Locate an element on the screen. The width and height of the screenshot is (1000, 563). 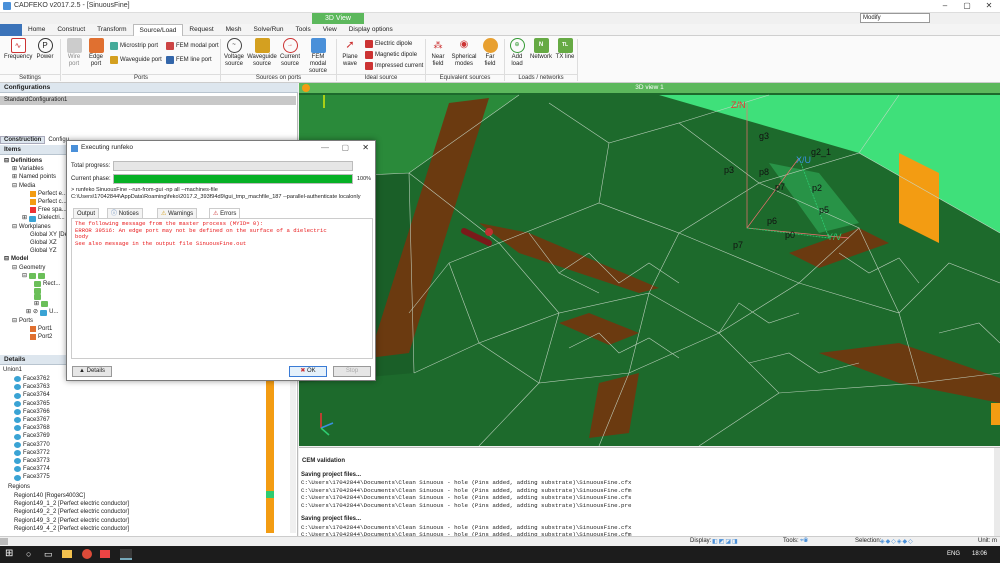
tree-named-points: ⊞ Named points is located at coordinates (38, 177).